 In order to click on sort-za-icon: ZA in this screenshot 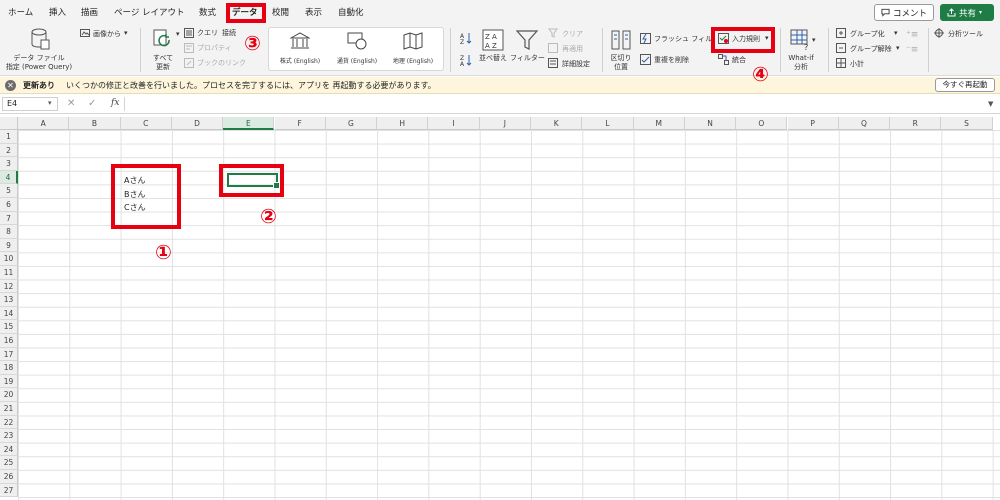, I will do `click(466, 60)`.